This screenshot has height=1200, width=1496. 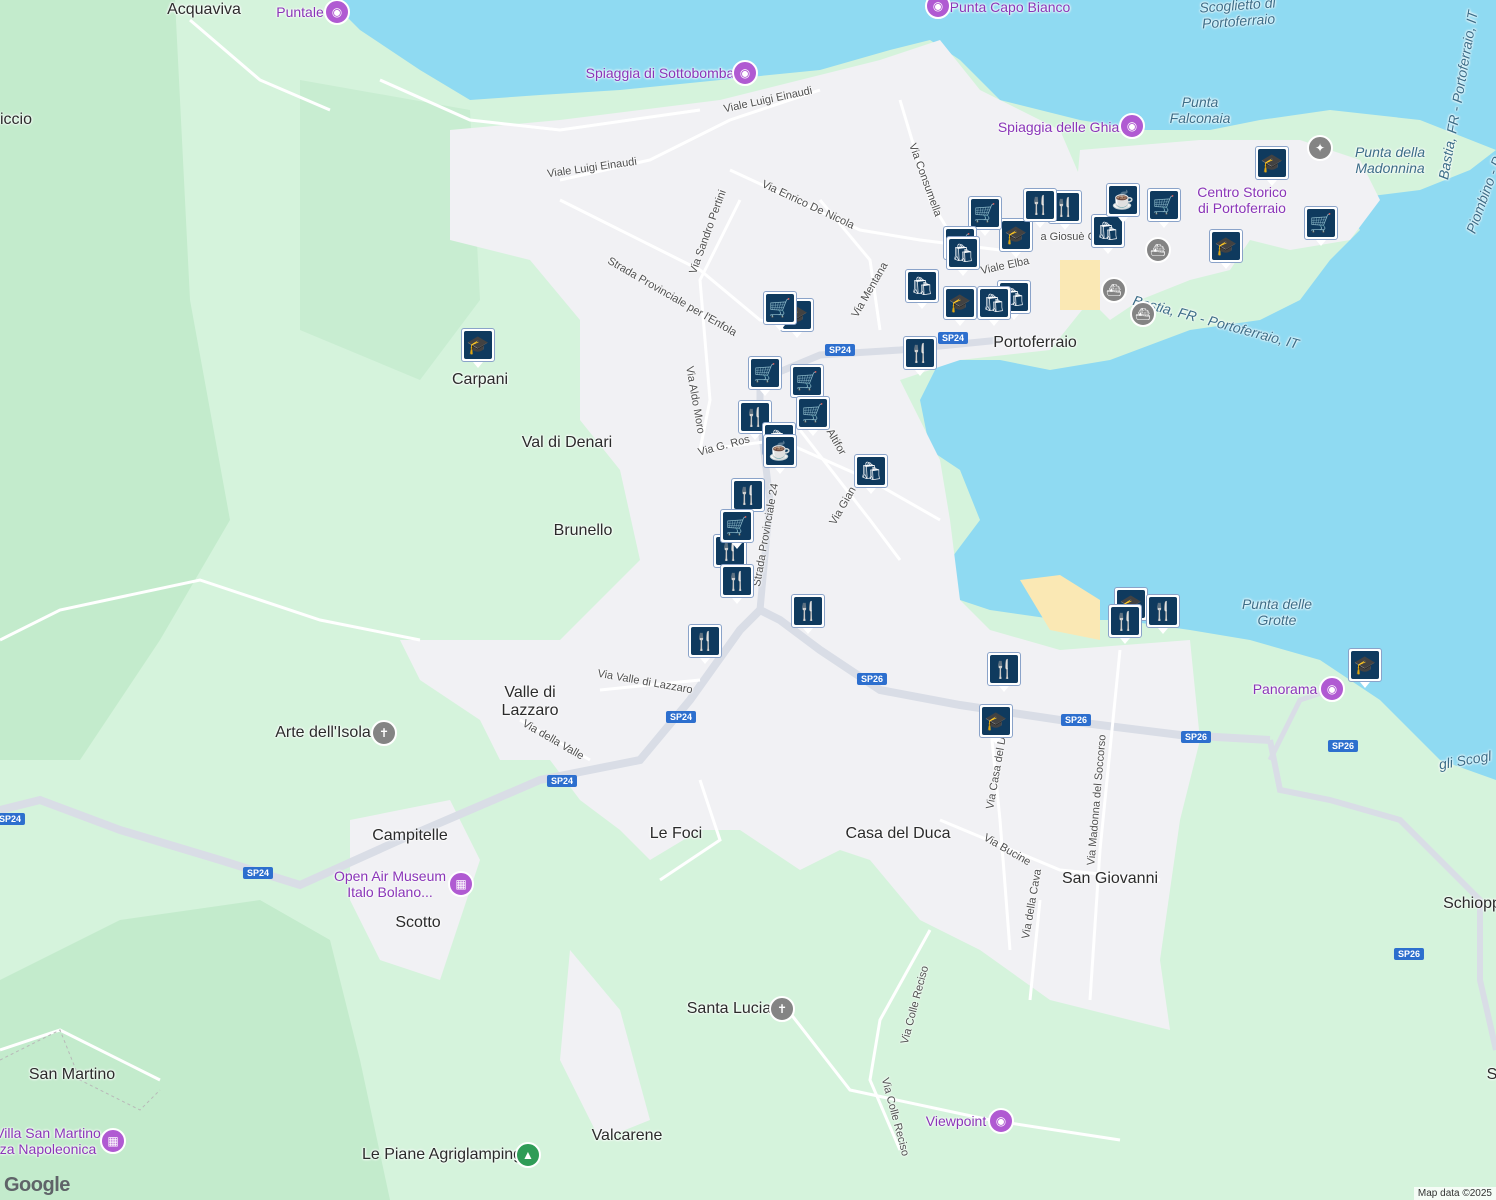 I want to click on google-logo: Google, so click(x=37, y=1185).